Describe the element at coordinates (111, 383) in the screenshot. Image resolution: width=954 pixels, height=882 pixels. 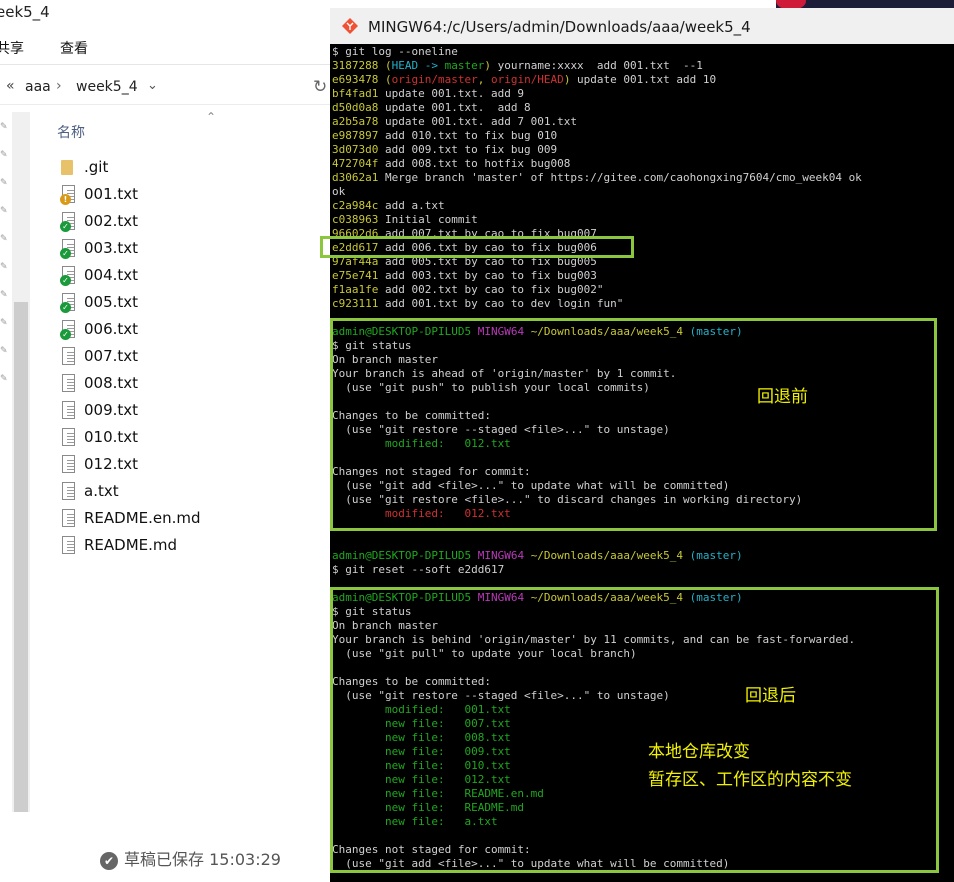
I see `file-name: 008.txt` at that location.